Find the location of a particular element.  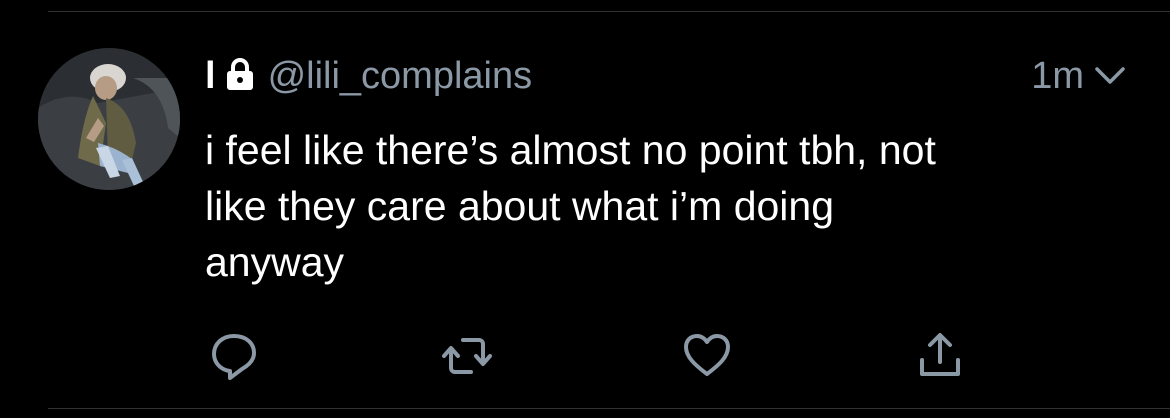

retweet-button is located at coordinates (467, 356).